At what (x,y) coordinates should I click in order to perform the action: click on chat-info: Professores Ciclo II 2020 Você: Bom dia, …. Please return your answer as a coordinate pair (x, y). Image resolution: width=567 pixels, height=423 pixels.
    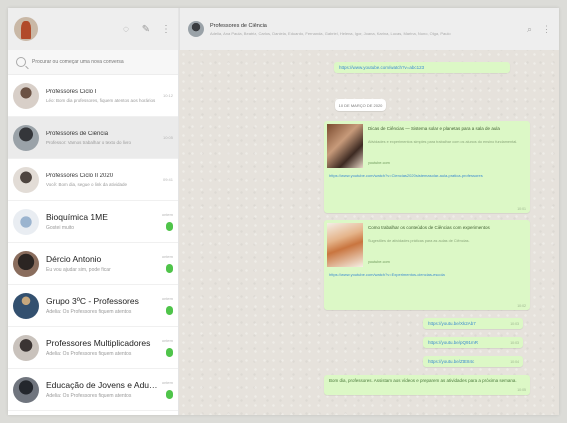
    Looking at the image, I should click on (102, 180).